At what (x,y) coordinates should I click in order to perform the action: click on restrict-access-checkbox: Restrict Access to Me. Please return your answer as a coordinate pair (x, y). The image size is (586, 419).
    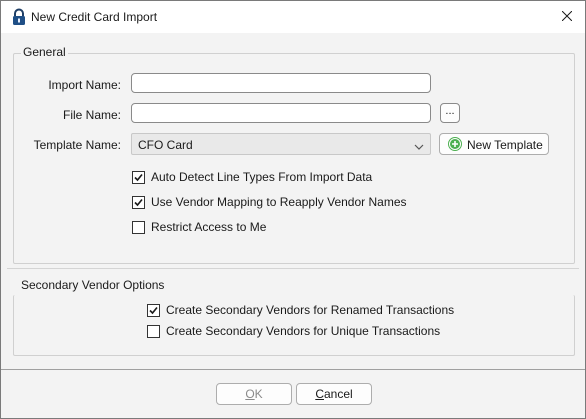
    Looking at the image, I should click on (199, 227).